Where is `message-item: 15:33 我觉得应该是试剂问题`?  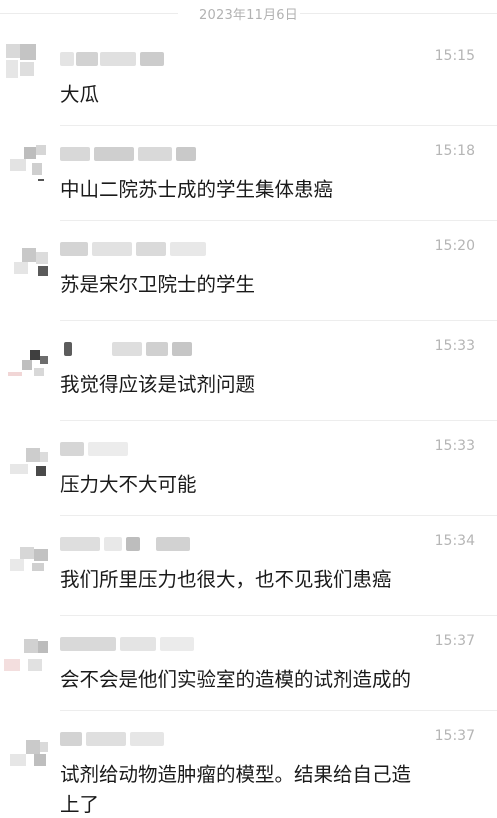 message-item: 15:33 我觉得应该是试剂问题 is located at coordinates (248, 370).